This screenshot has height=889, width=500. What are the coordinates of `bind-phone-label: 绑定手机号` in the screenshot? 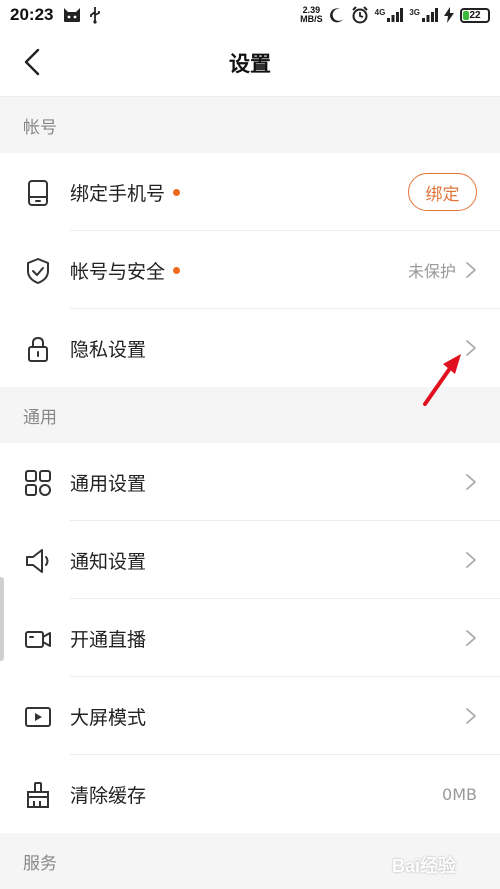 It's located at (118, 193).